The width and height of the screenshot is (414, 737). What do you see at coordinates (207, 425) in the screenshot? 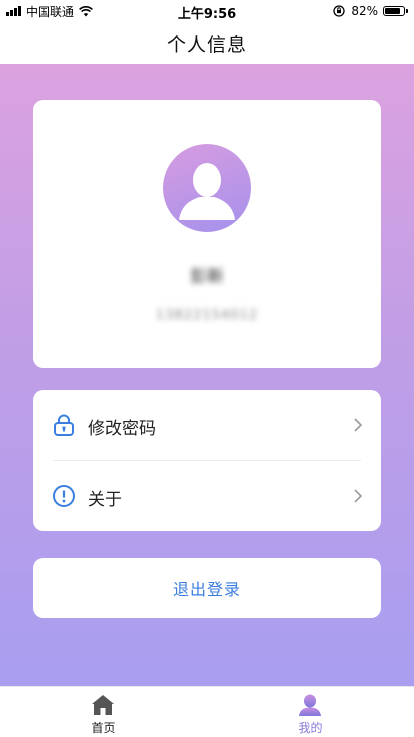
I see `menu-item-change-password: 修改密码` at bounding box center [207, 425].